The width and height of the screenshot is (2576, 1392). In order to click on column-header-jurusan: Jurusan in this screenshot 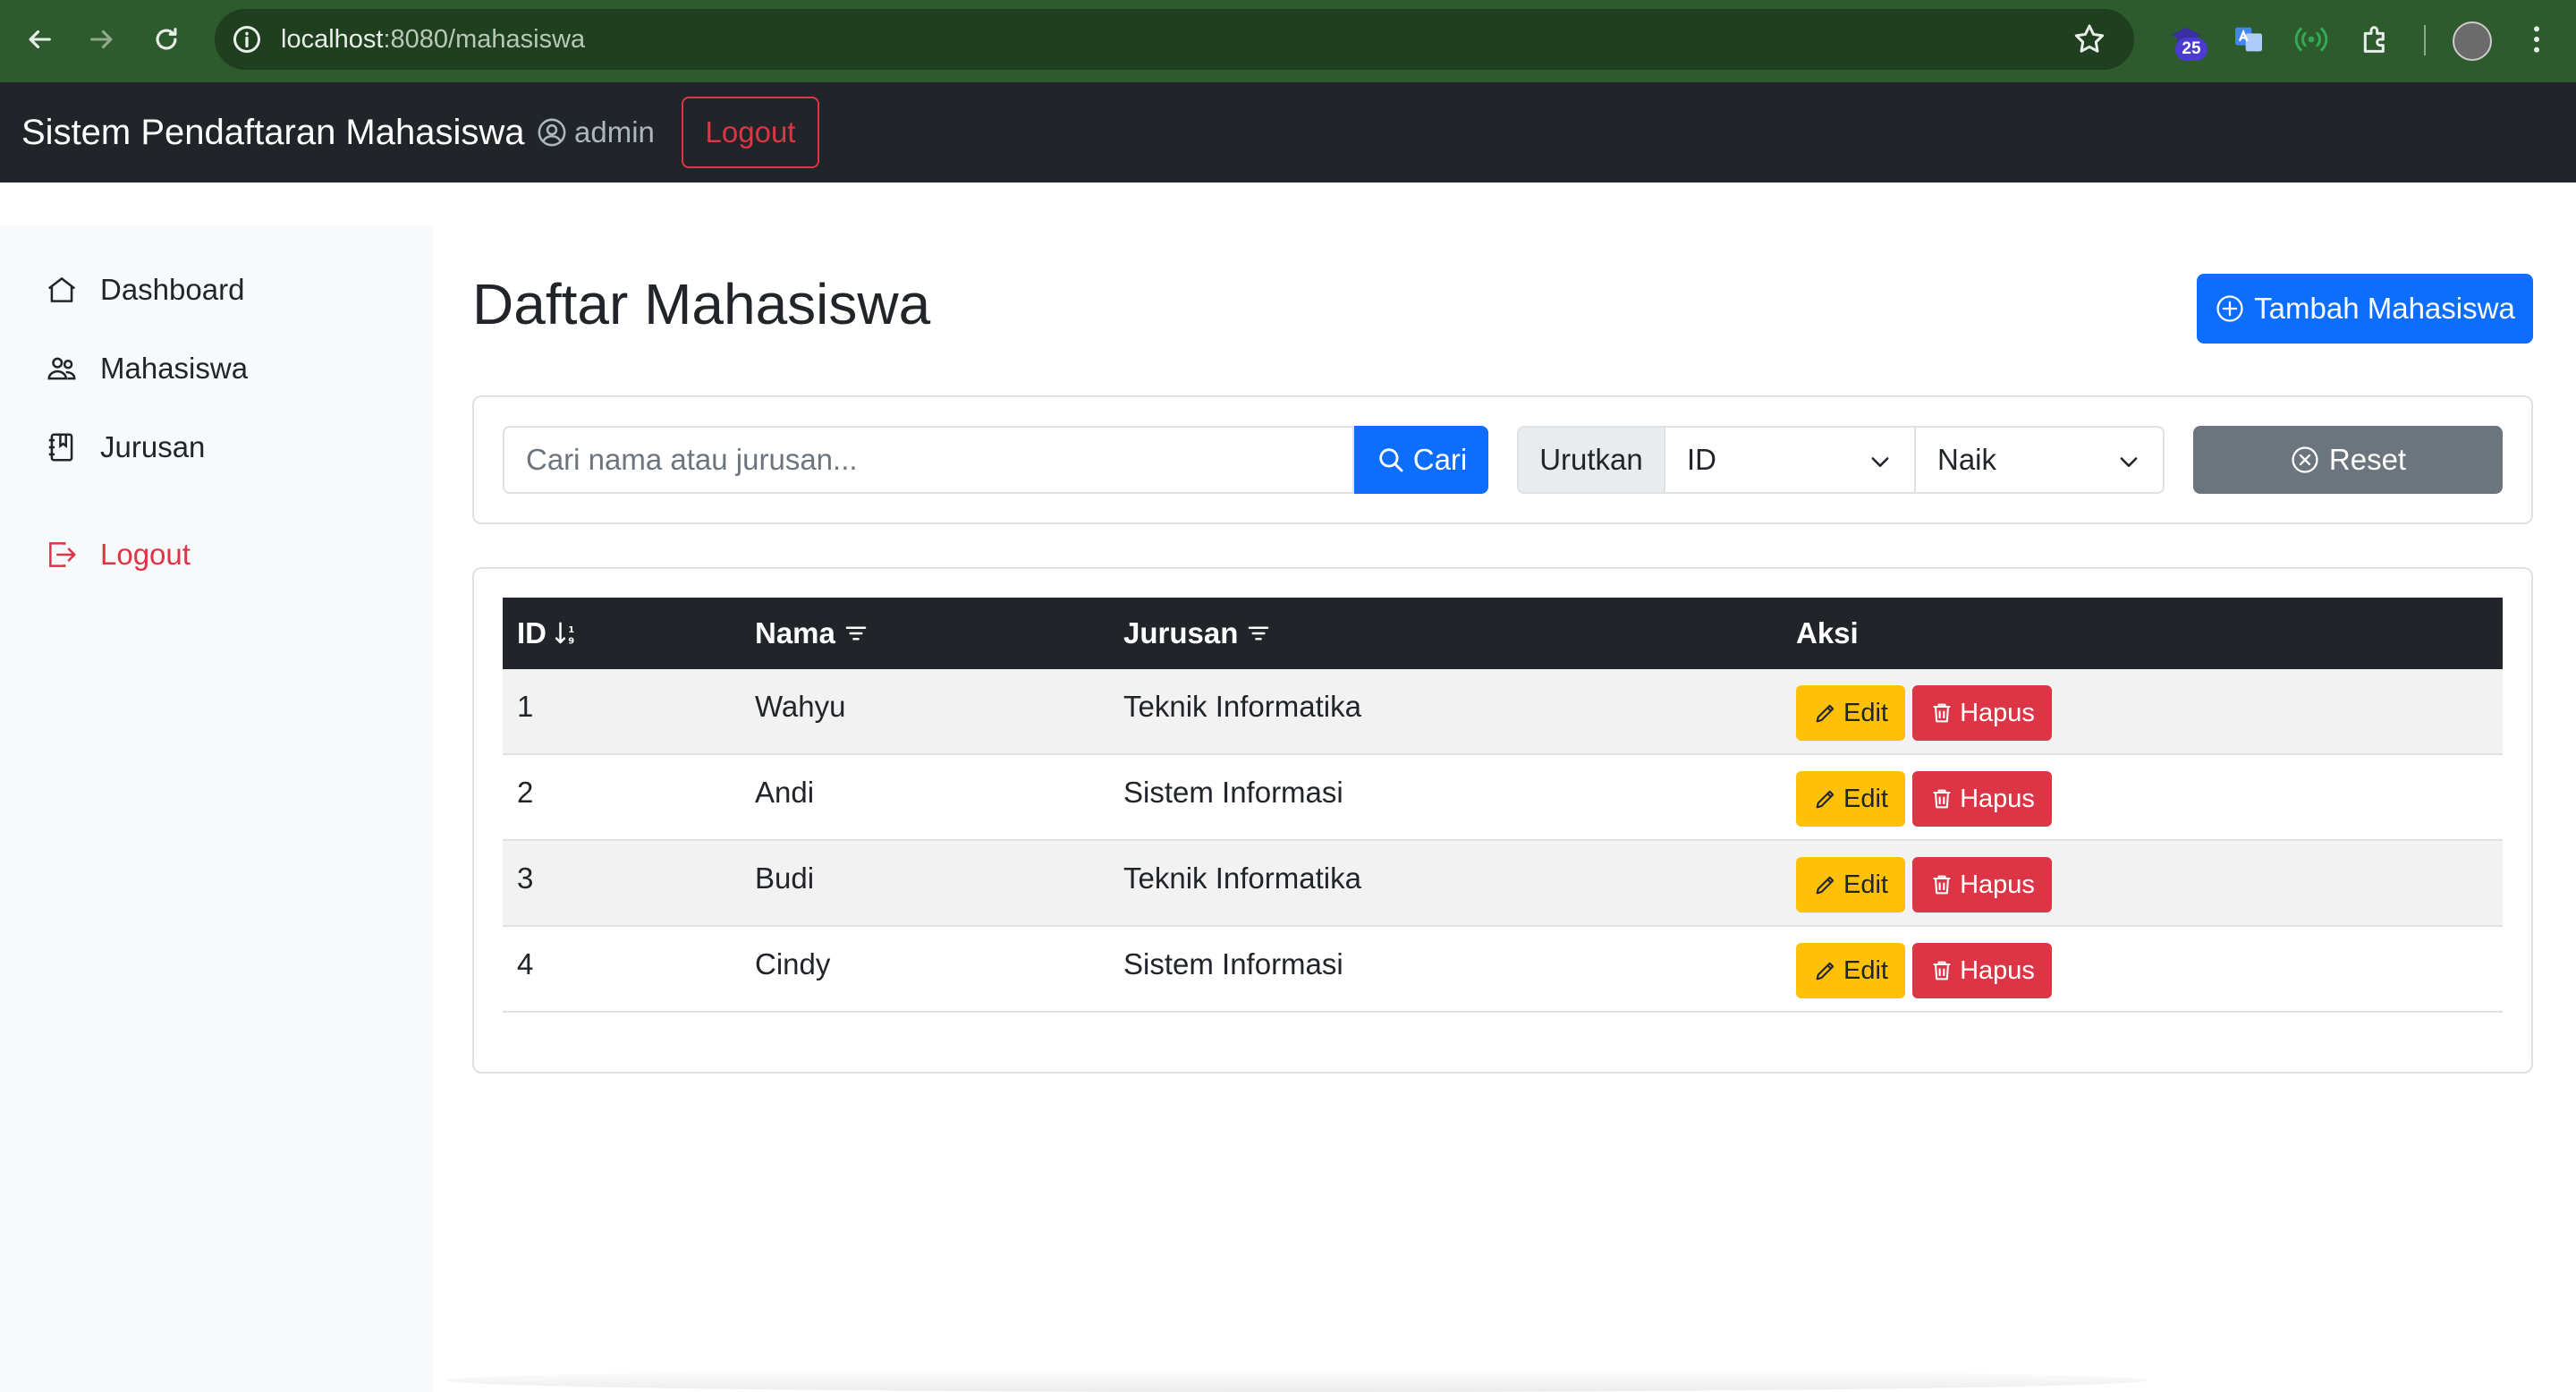, I will do `click(1197, 633)`.